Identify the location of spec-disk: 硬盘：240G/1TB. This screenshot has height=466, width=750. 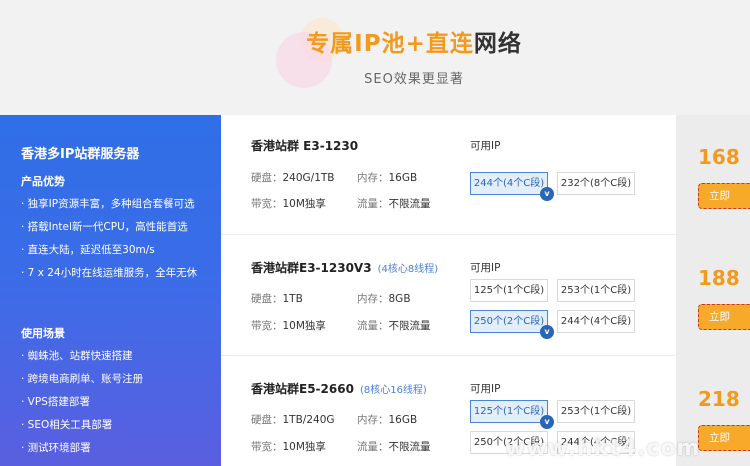
(293, 177).